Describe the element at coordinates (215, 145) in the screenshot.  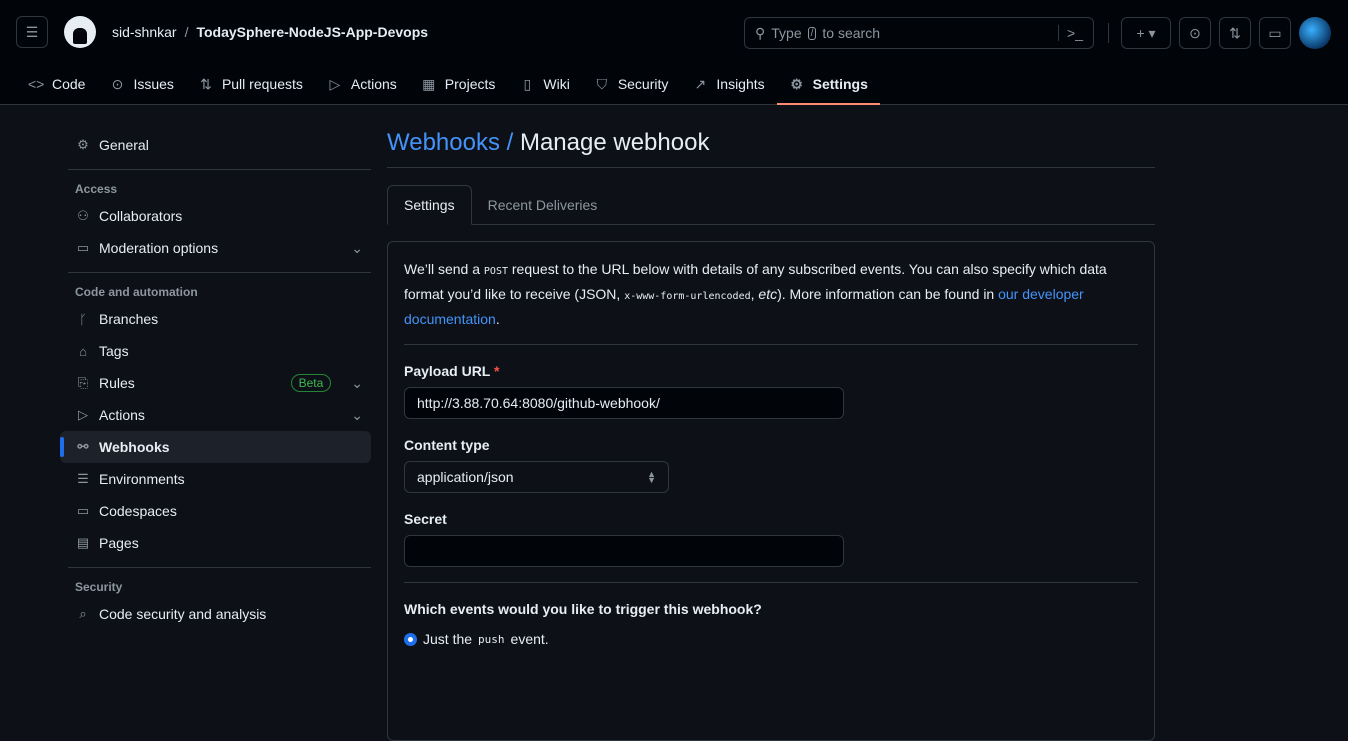
I see `sidebar-item-general: ⚙ General` at that location.